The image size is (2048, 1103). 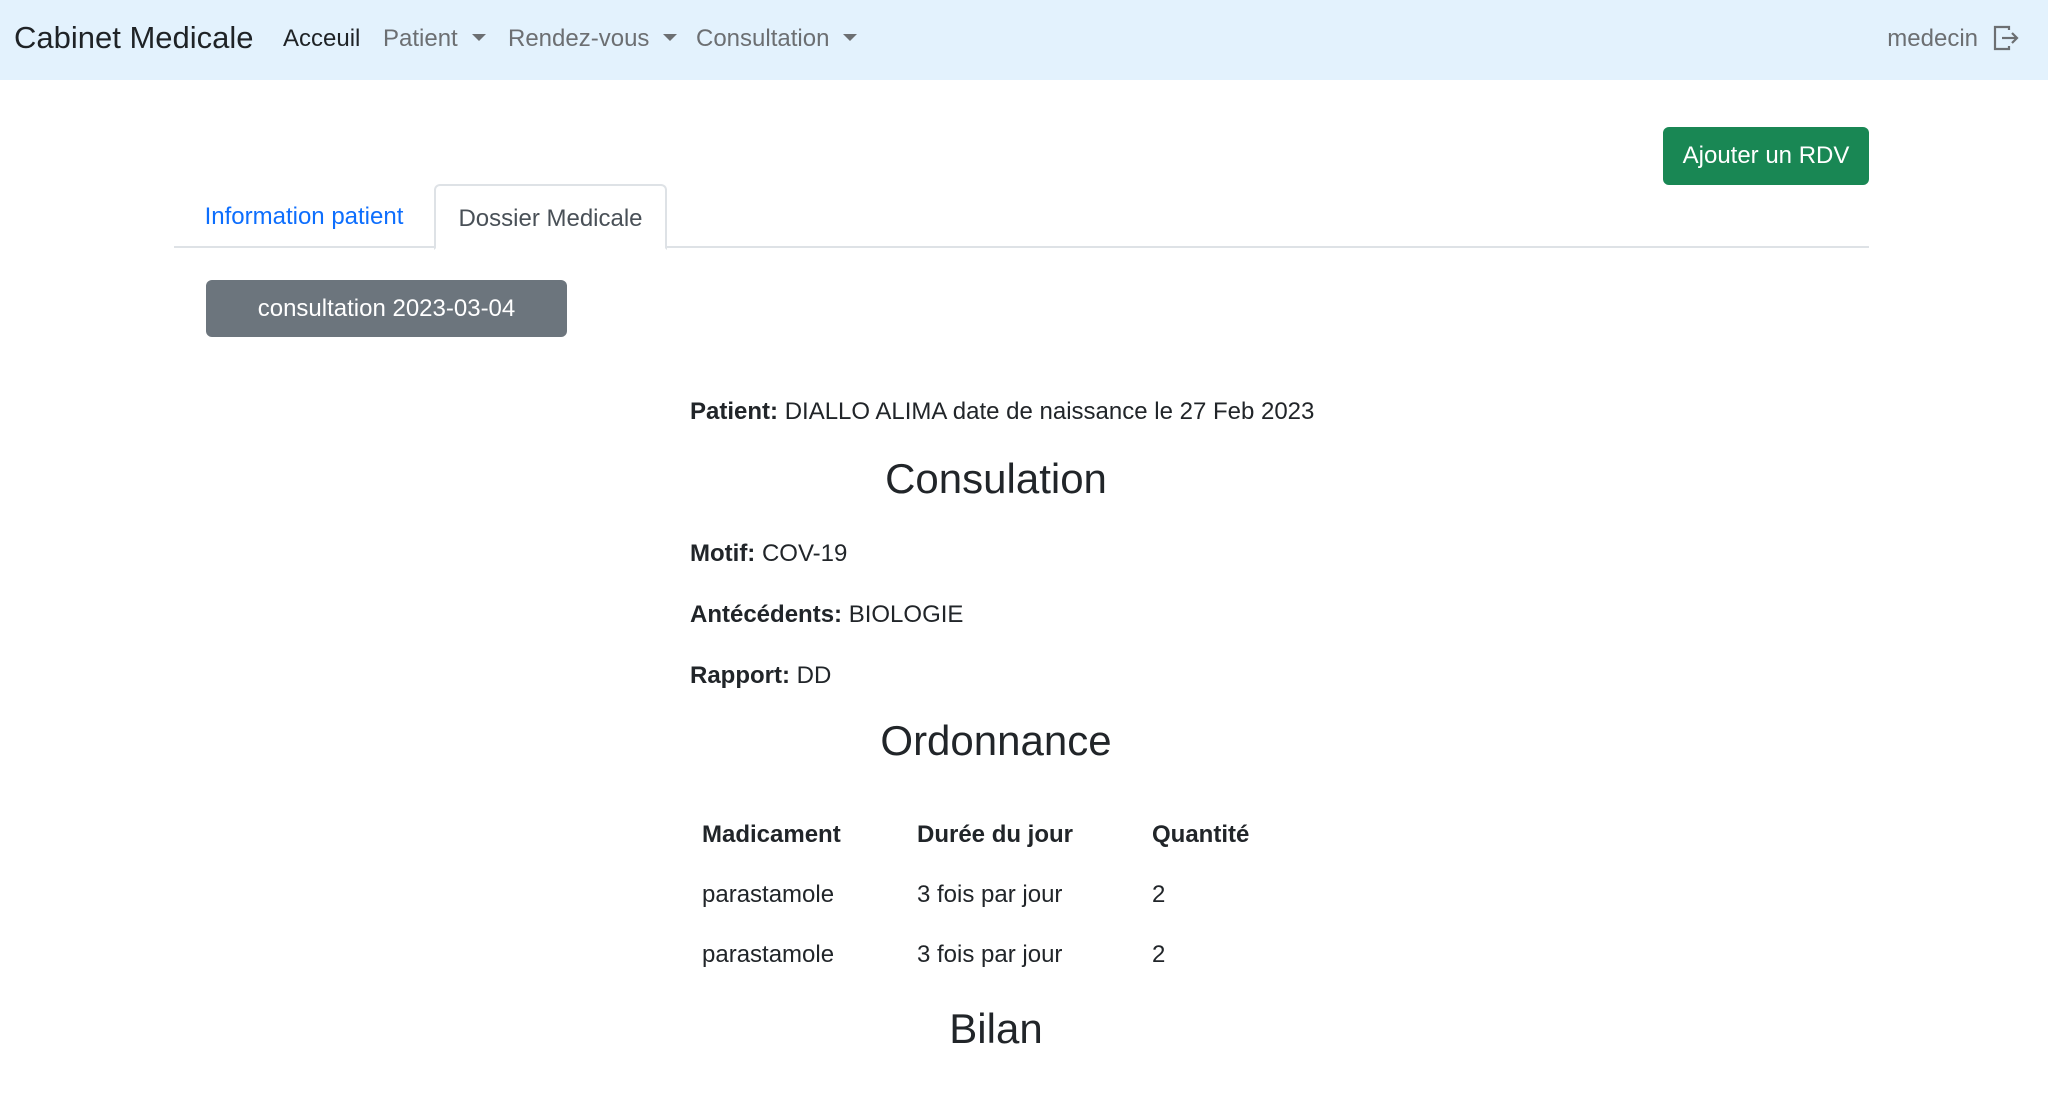 What do you see at coordinates (996, 478) in the screenshot?
I see `consultation-title: Consulation` at bounding box center [996, 478].